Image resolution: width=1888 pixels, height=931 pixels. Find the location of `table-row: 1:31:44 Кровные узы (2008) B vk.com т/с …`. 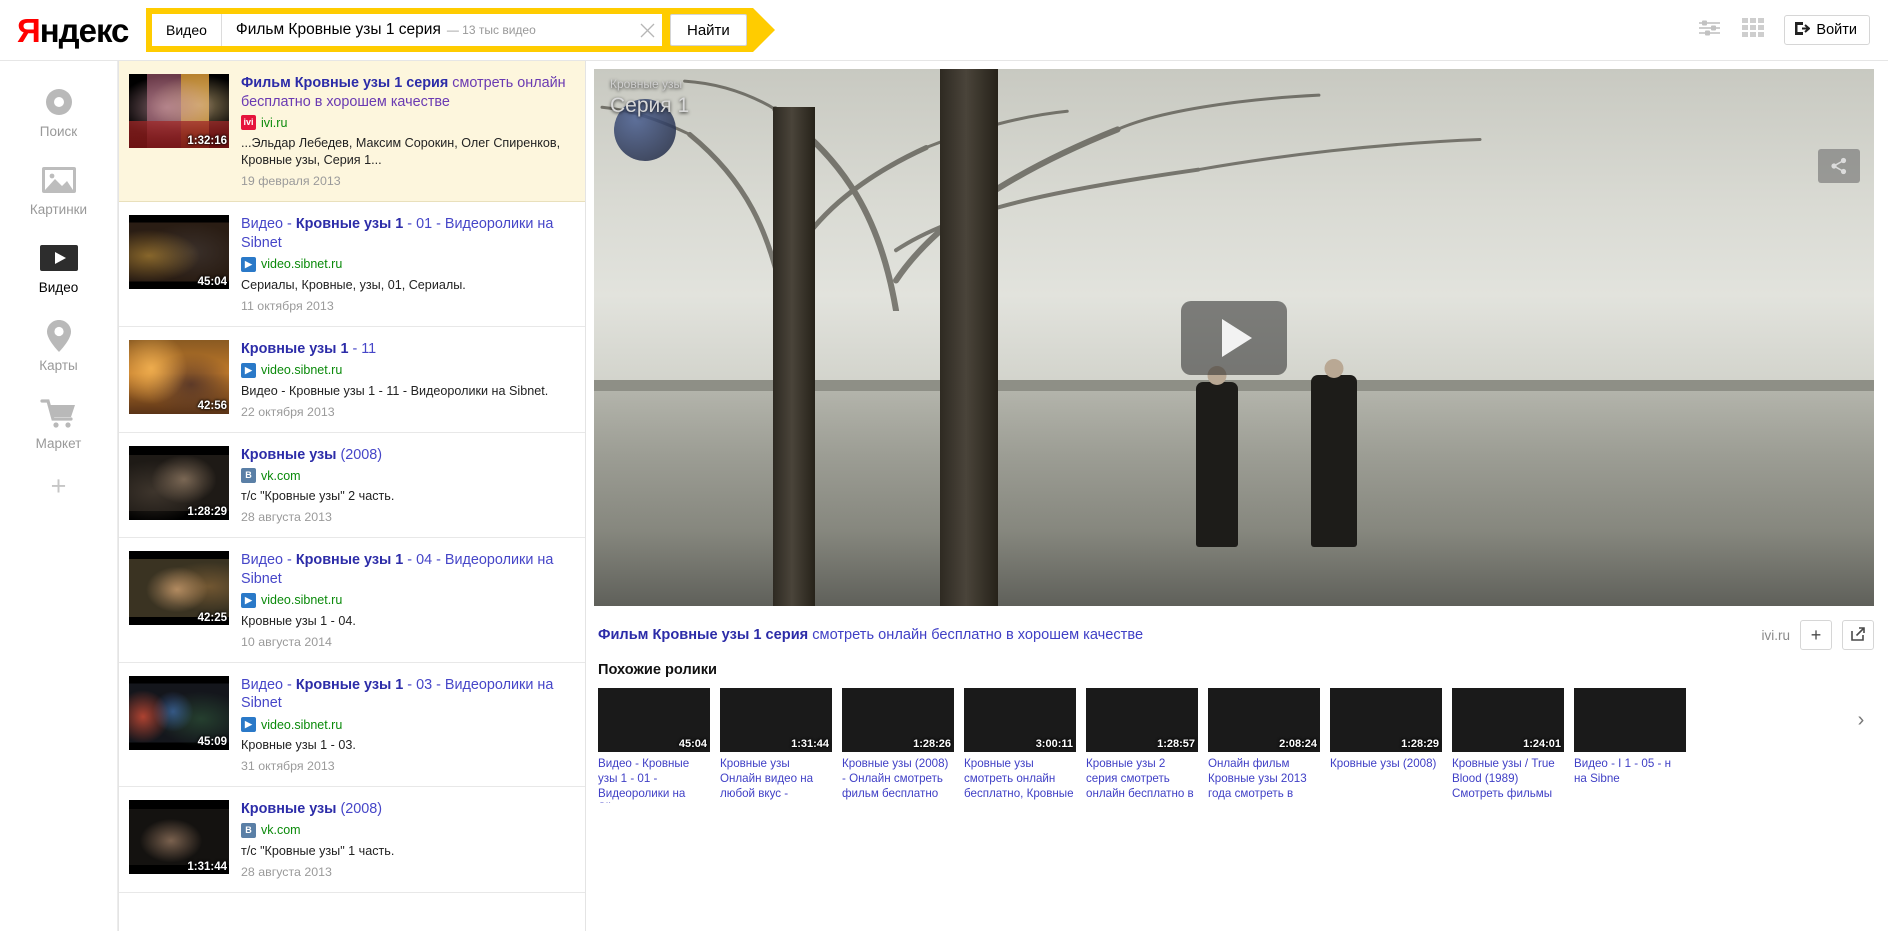

table-row: 1:31:44 Кровные узы (2008) B vk.com т/с … is located at coordinates (352, 840).